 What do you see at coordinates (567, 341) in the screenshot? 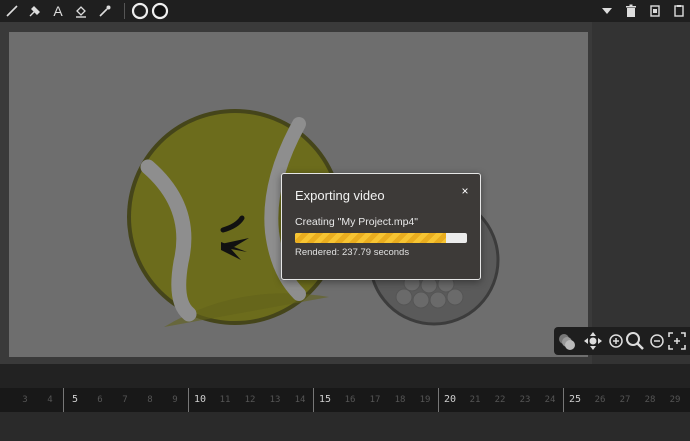
I see `onion-skin-icon` at bounding box center [567, 341].